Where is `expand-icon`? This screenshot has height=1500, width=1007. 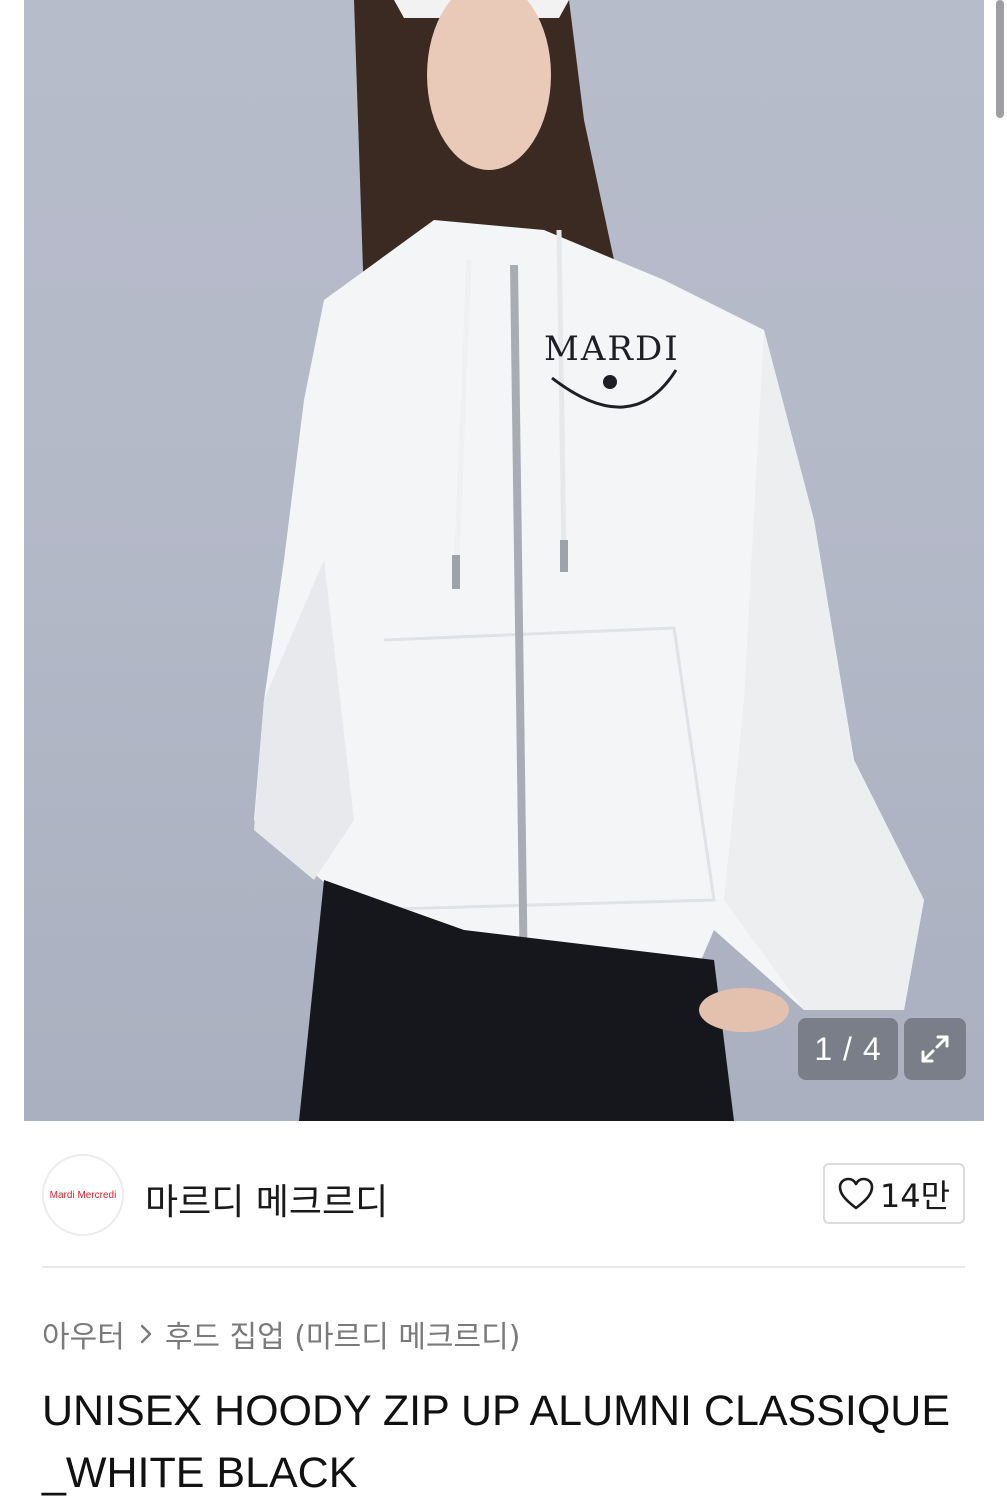
expand-icon is located at coordinates (935, 1049).